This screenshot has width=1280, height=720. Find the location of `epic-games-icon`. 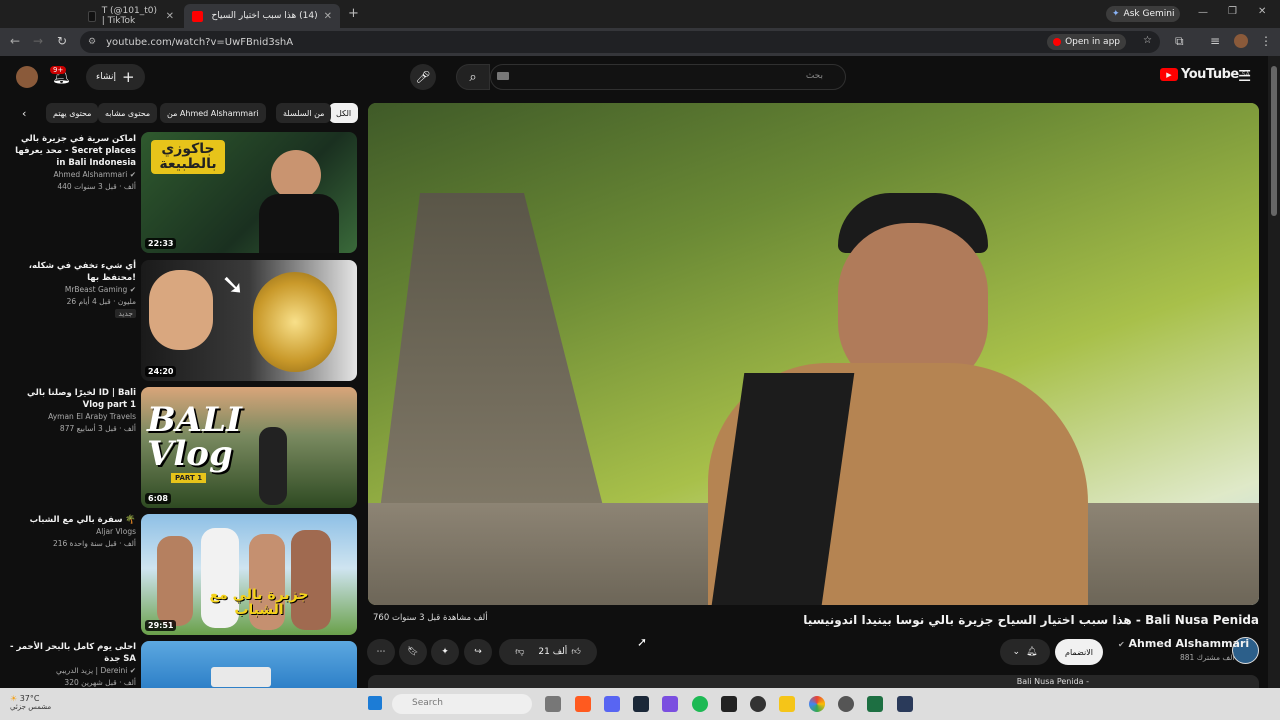

epic-games-icon is located at coordinates (729, 704).